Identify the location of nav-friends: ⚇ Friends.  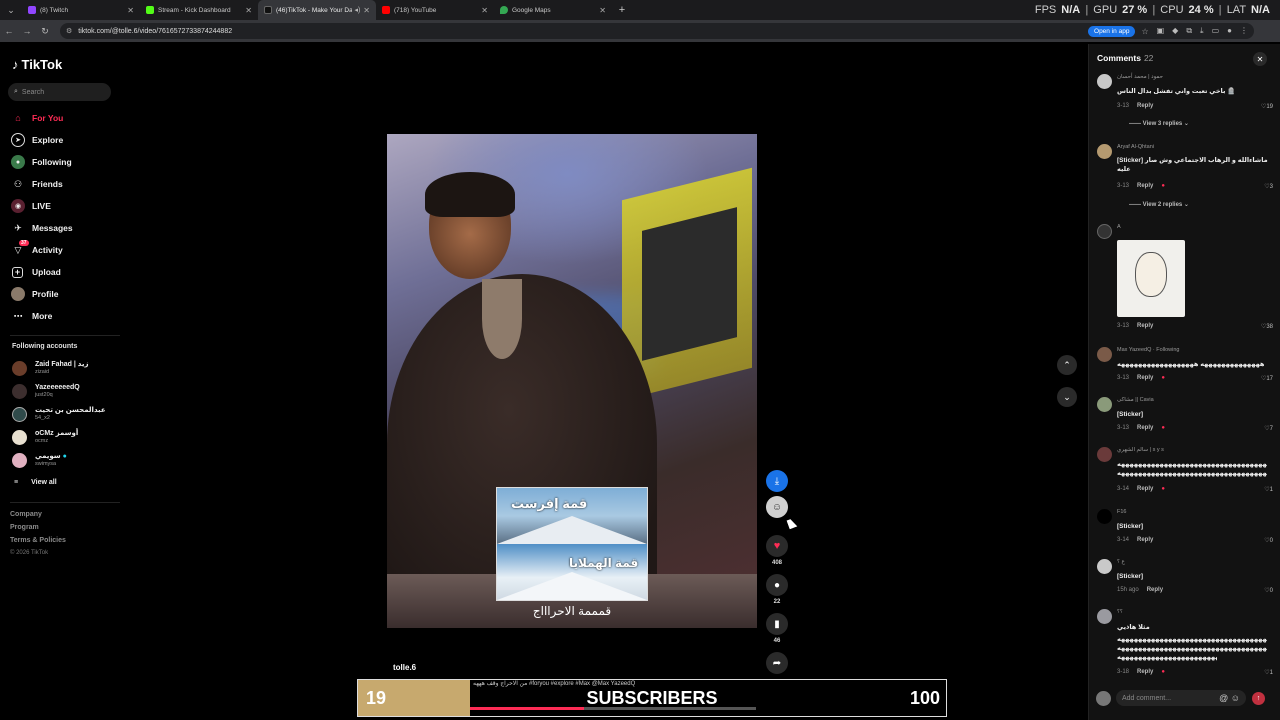
(37, 184).